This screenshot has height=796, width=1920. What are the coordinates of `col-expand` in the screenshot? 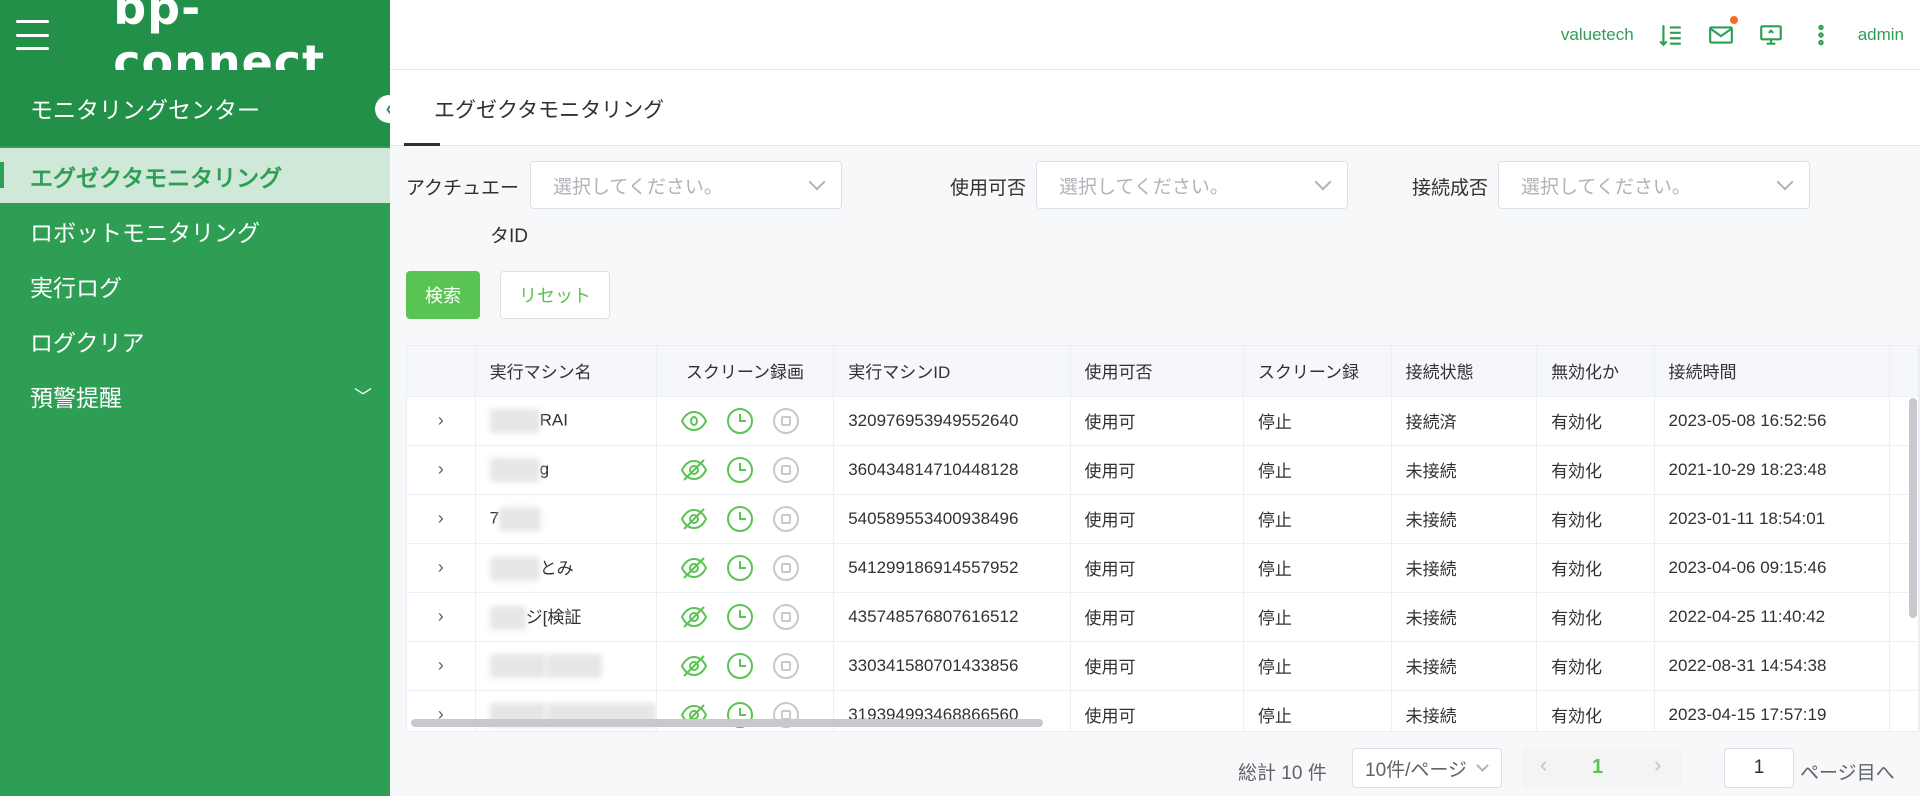 It's located at (441, 371).